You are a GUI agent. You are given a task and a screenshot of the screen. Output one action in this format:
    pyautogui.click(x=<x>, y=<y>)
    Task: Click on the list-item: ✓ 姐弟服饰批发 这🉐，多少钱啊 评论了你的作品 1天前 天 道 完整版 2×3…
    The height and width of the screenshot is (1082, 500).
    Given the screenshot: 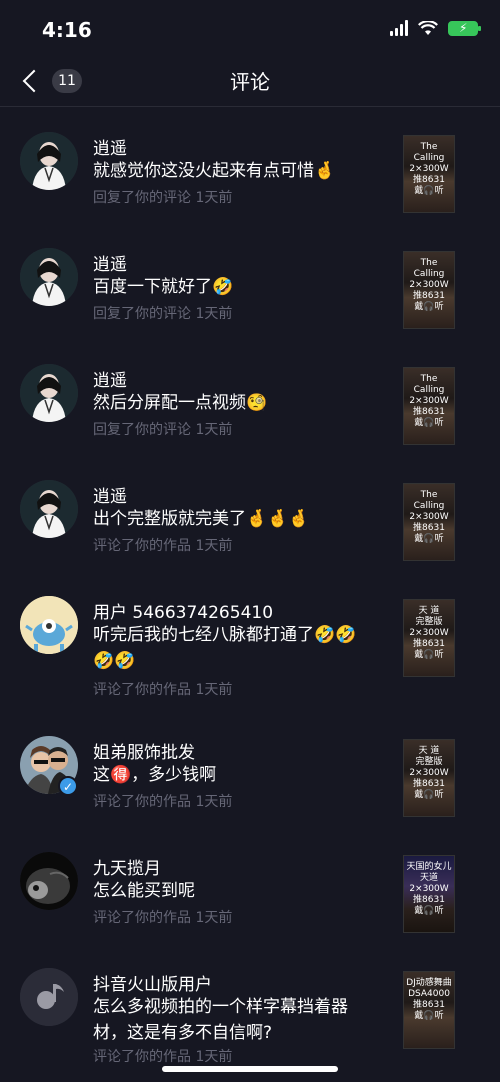 What is the action you would take?
    pyautogui.click(x=250, y=769)
    